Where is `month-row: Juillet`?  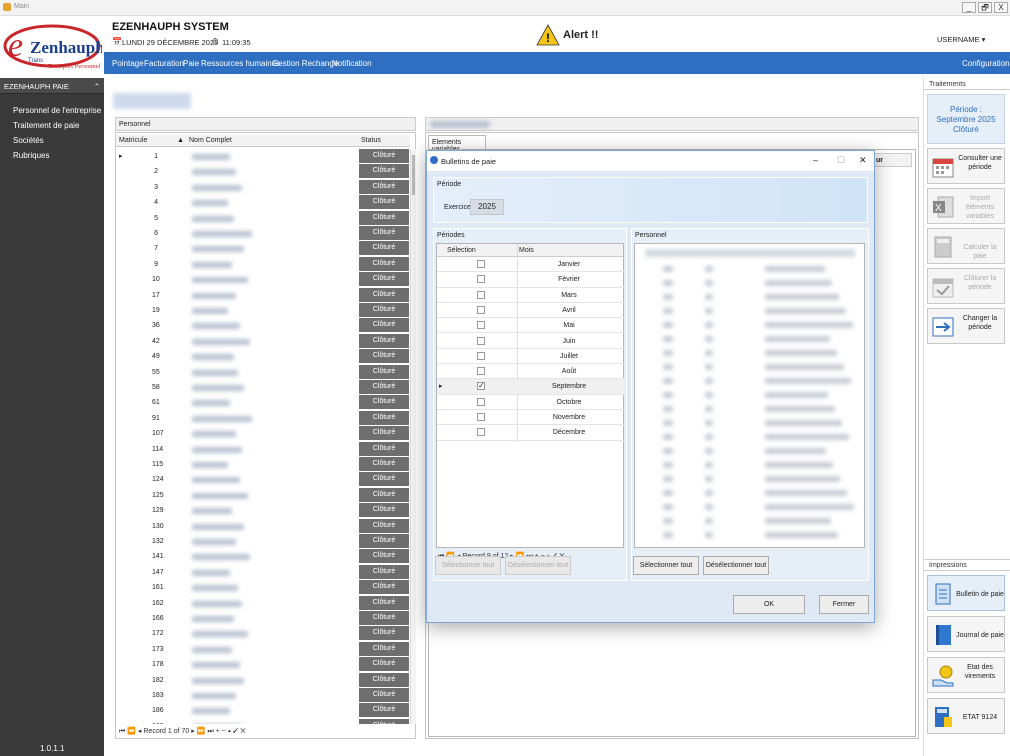
month-row: Juillet is located at coordinates (530, 357).